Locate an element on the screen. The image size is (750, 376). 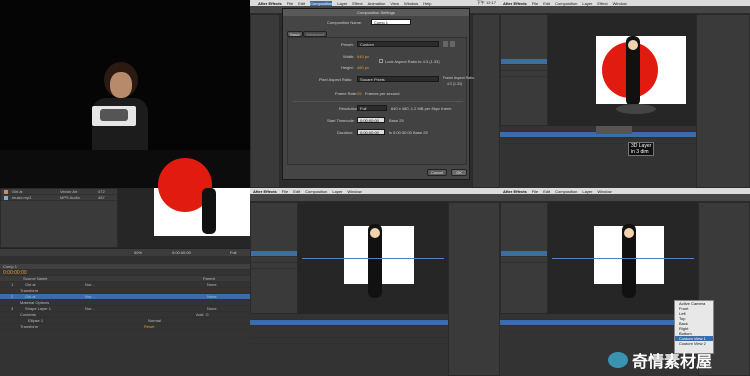
menu-effect-2: Effect is located at coordinates (602, 3).